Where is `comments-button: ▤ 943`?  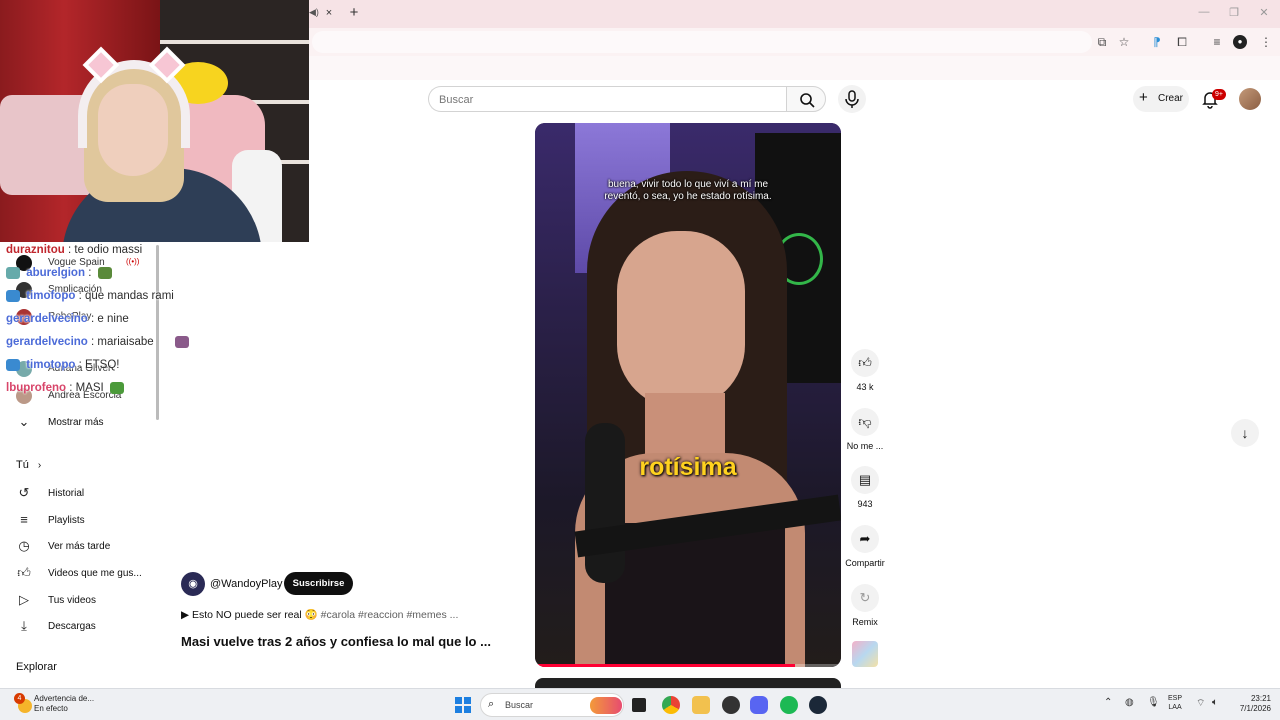
comments-button: ▤ 943 is located at coordinates (865, 487).